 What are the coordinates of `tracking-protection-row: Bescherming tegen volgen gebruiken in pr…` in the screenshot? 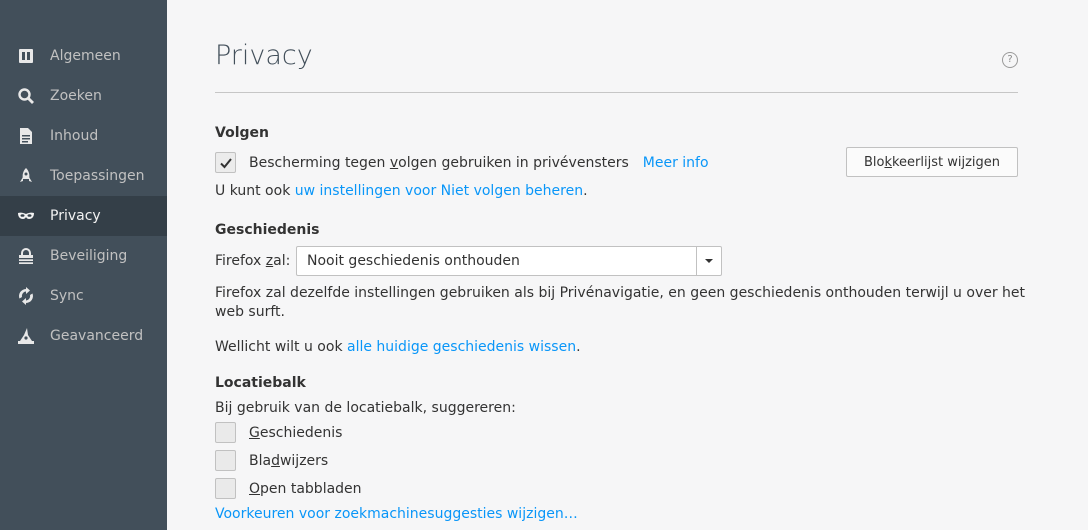 It's located at (462, 162).